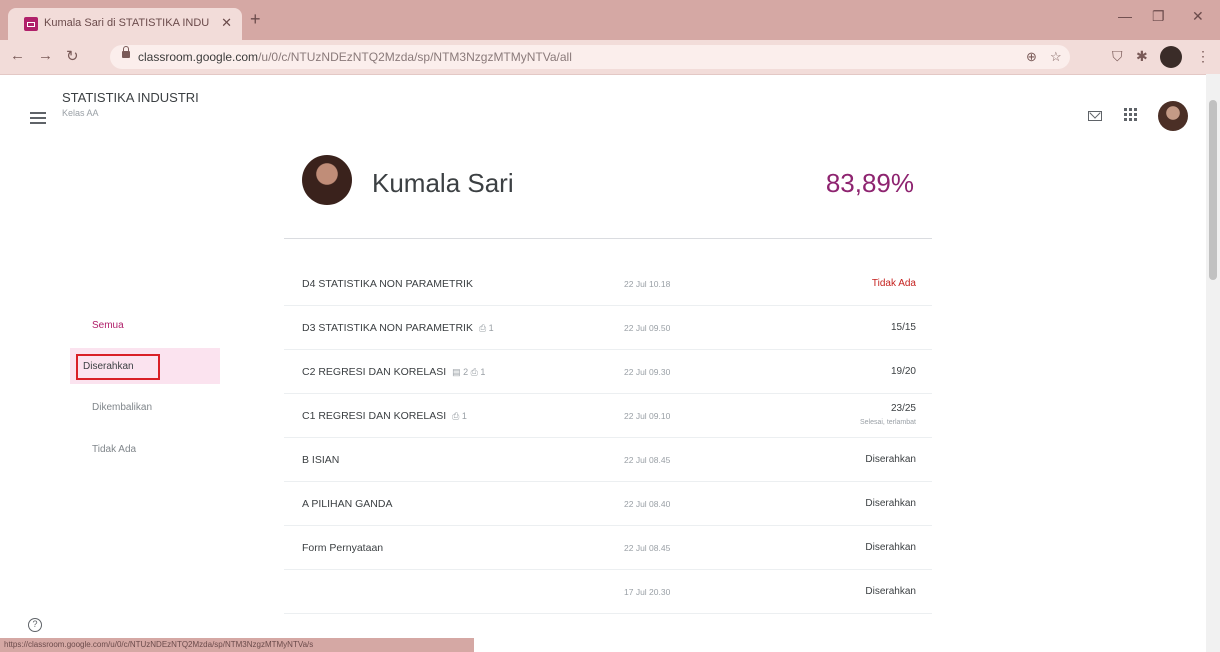  What do you see at coordinates (118, 367) in the screenshot?
I see `filter-diserahkan: Diserahkan` at bounding box center [118, 367].